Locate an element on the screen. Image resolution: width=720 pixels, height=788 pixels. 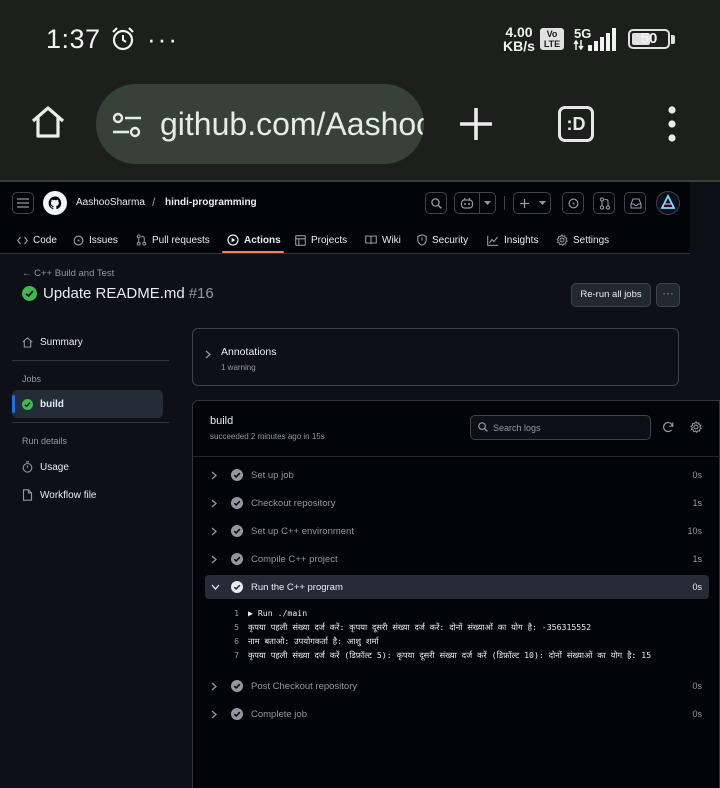
search-button is located at coordinates (436, 203).